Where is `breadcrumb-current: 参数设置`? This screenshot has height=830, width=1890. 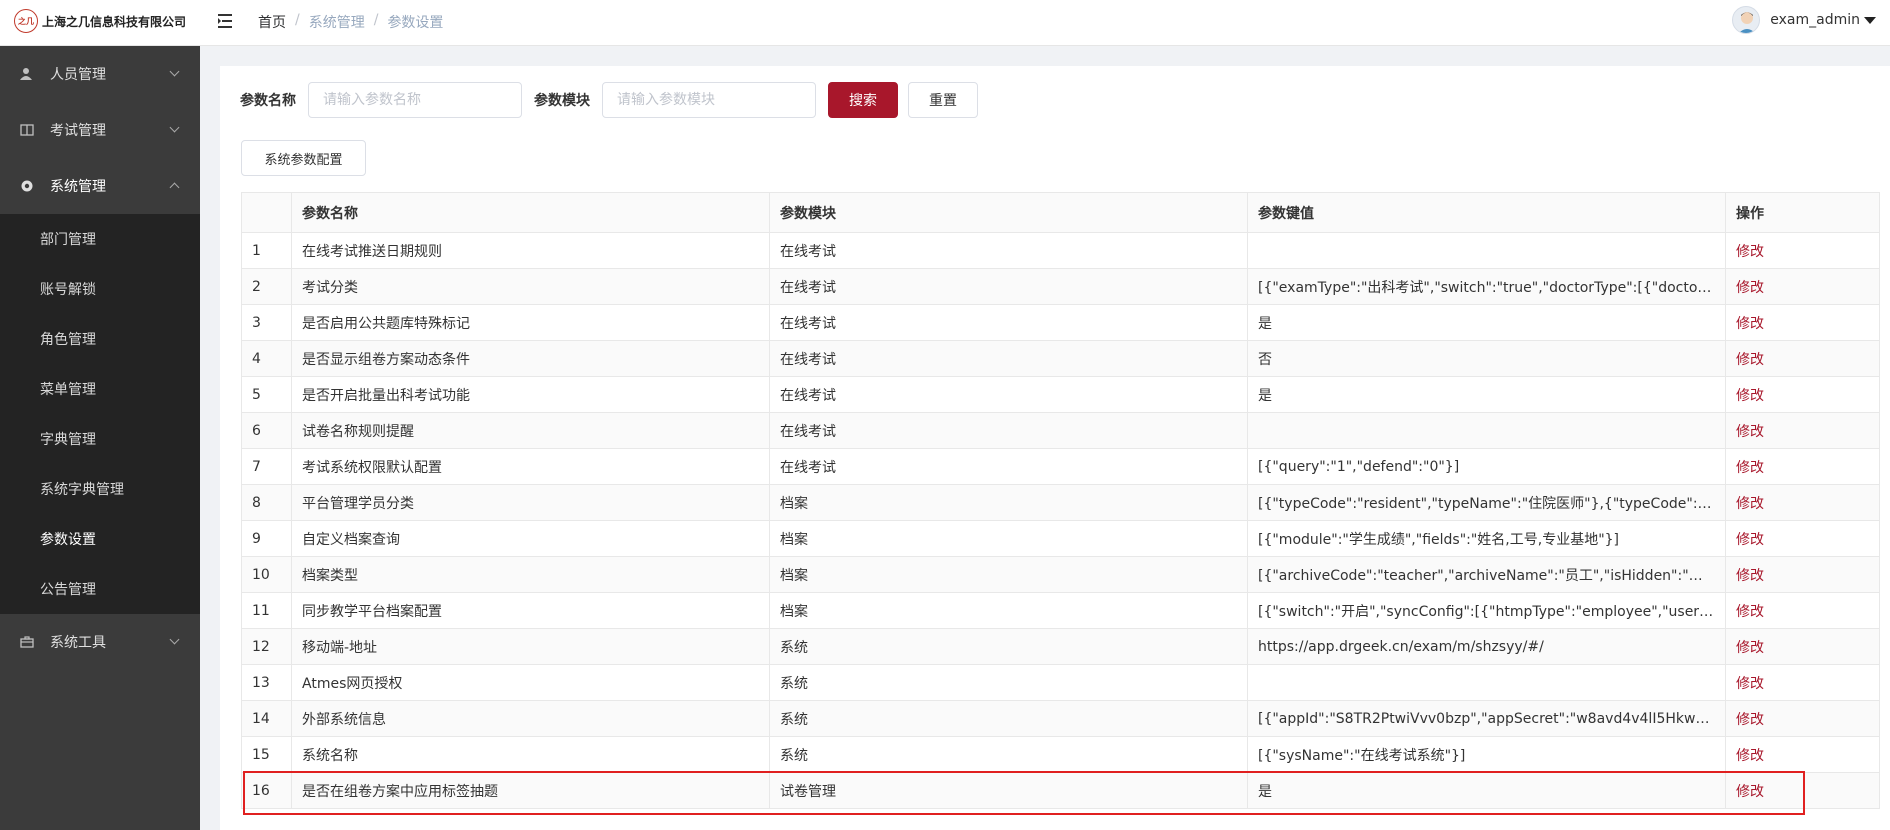
breadcrumb-current: 参数设置 is located at coordinates (415, 23).